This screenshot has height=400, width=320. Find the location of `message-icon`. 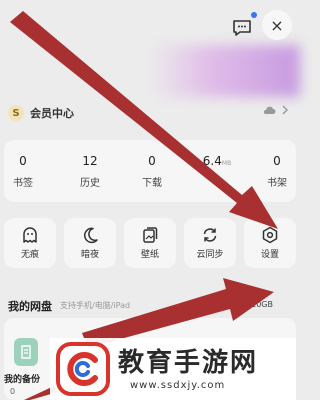

message-icon is located at coordinates (242, 28).